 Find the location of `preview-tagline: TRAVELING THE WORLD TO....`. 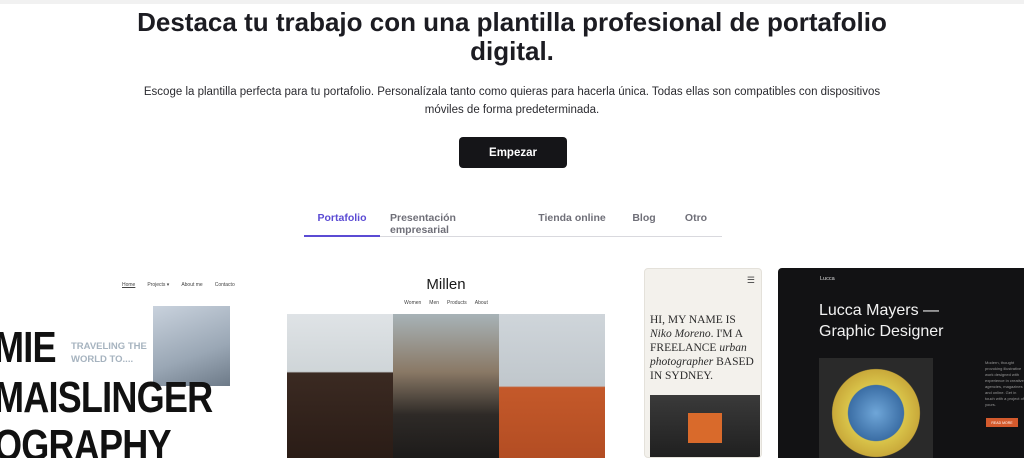

preview-tagline: TRAVELING THE WORLD TO.... is located at coordinates (109, 353).